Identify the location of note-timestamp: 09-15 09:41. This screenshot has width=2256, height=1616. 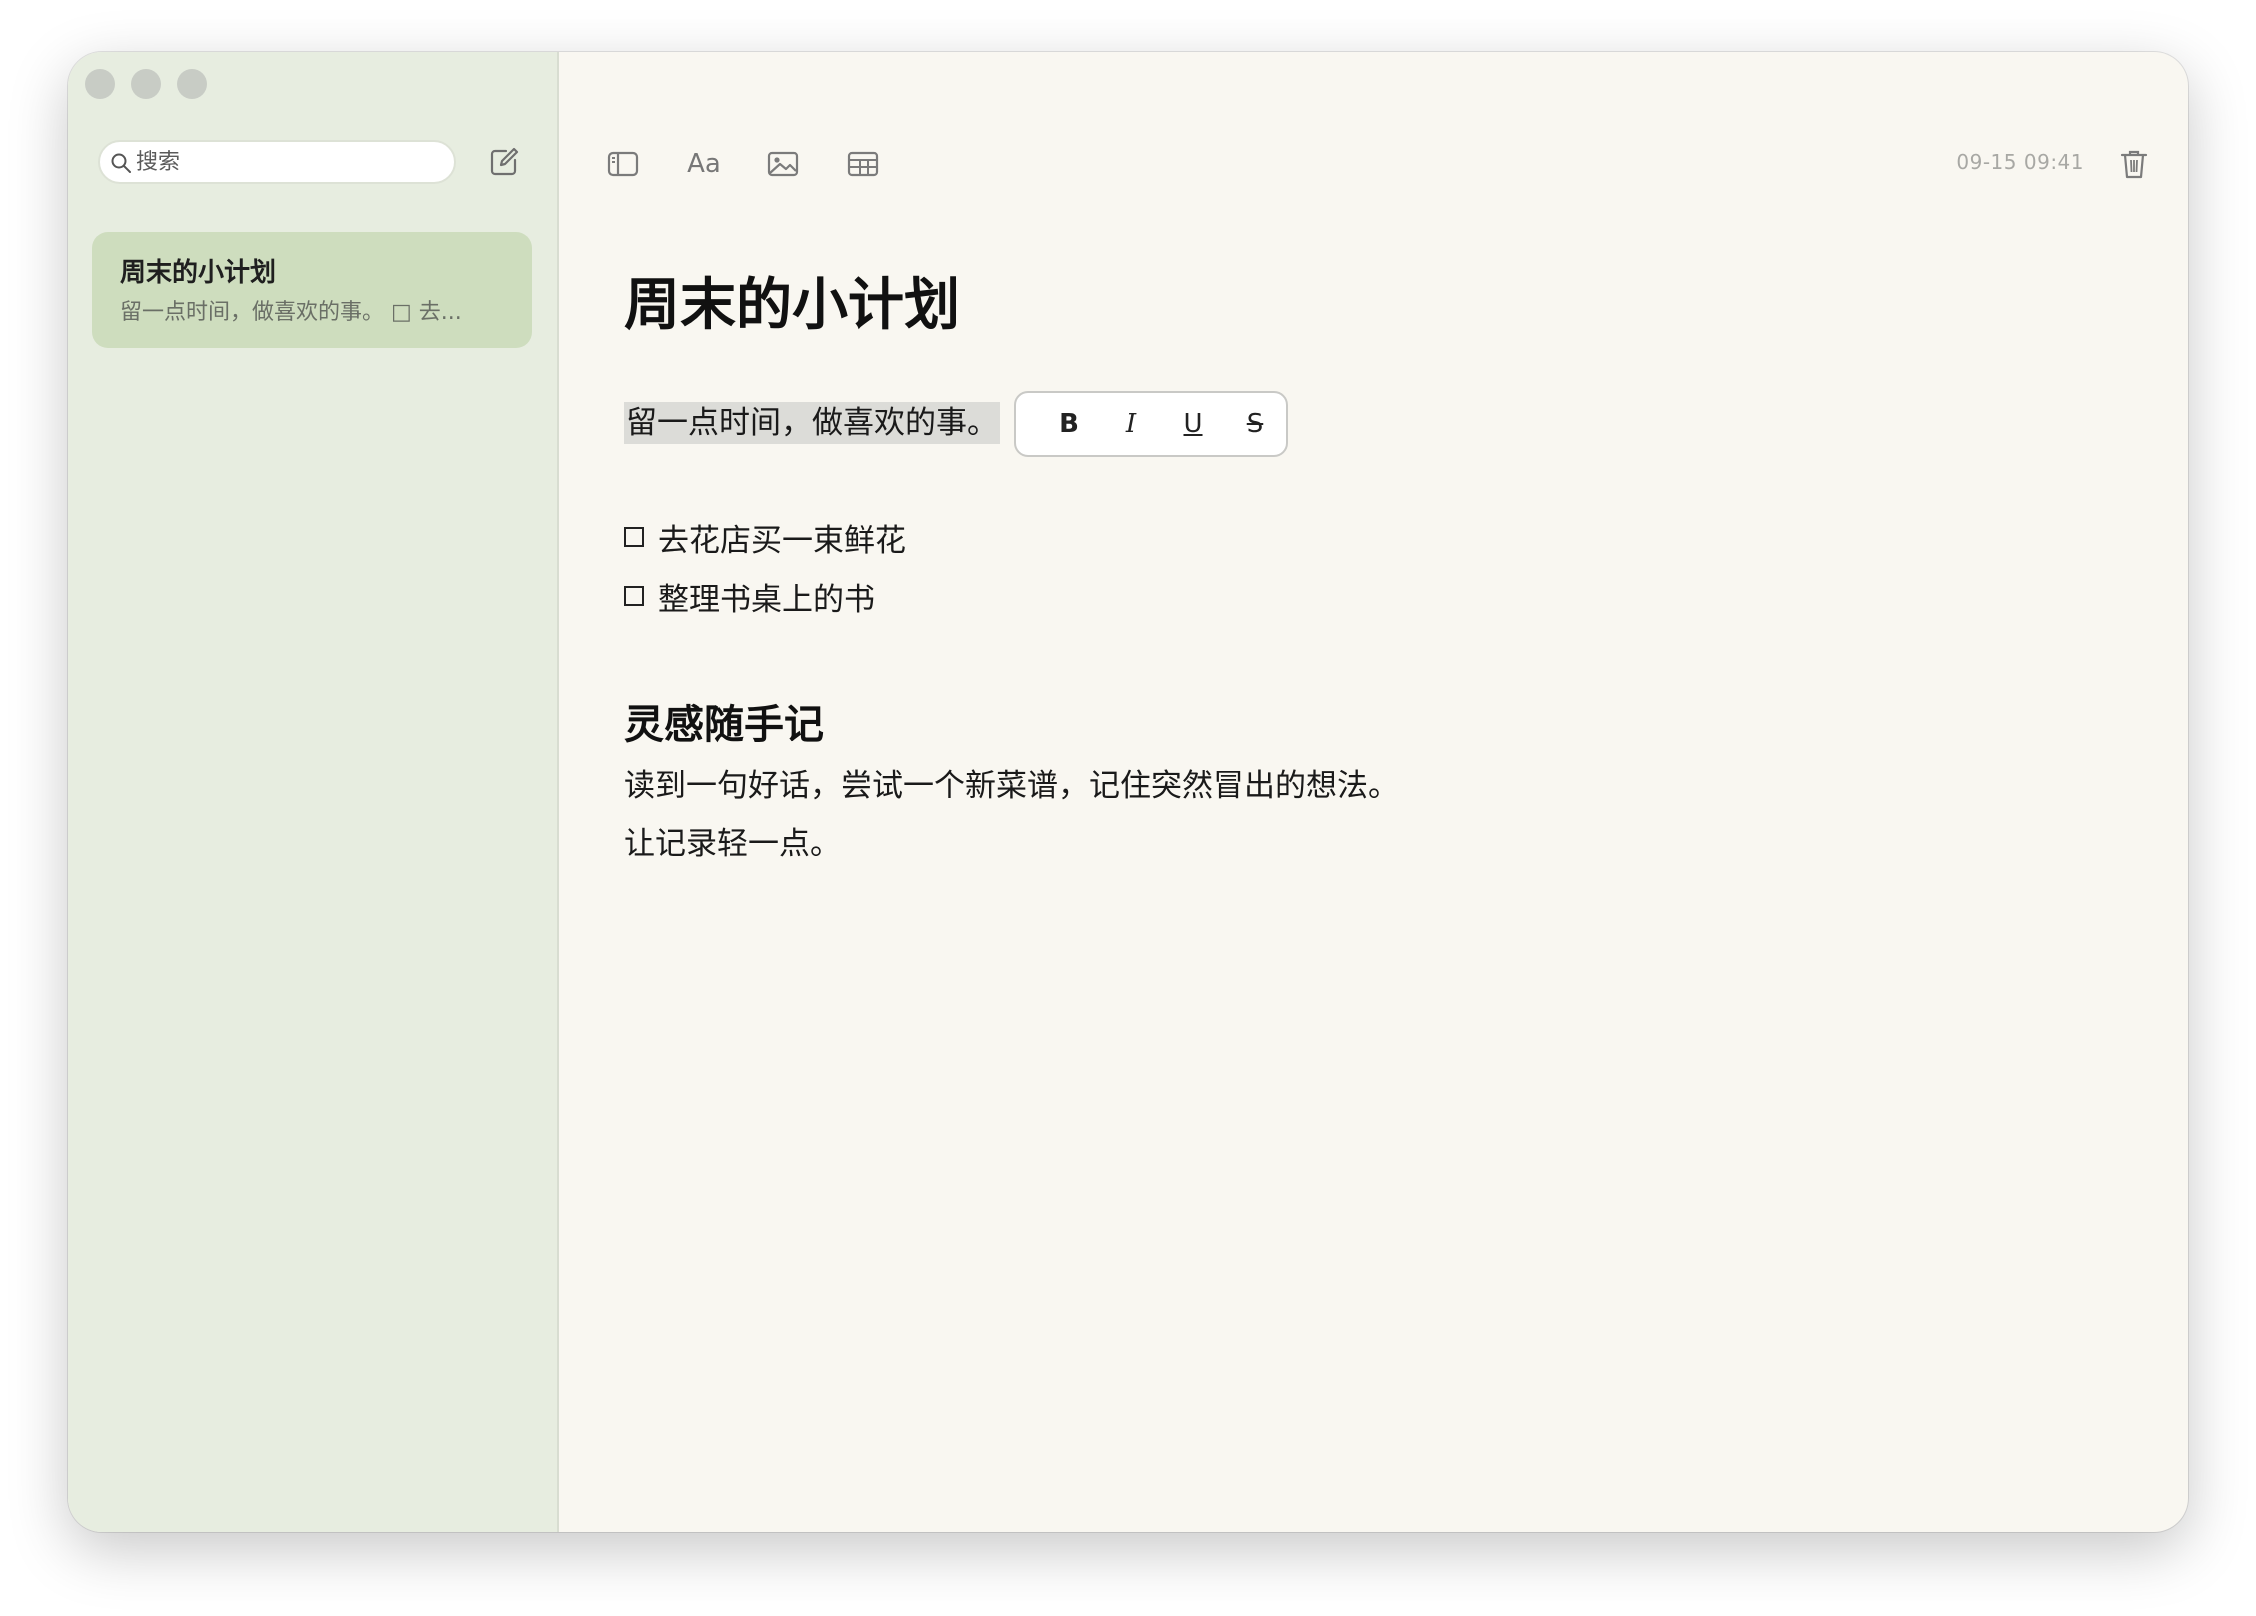
(2020, 162).